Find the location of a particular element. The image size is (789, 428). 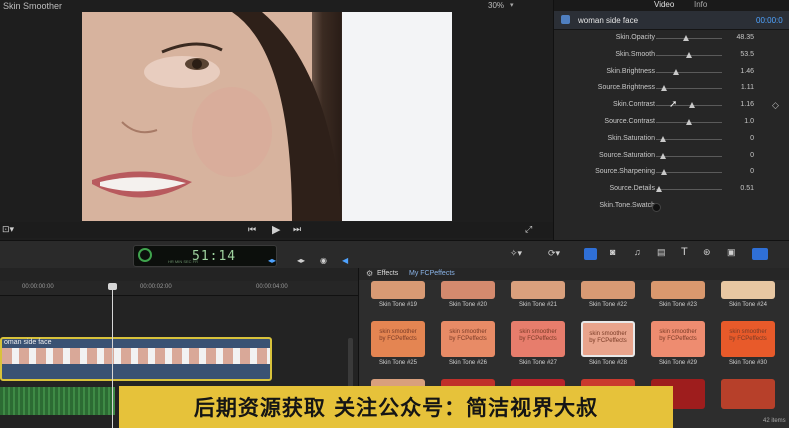

audio-waveform is located at coordinates (57, 401).